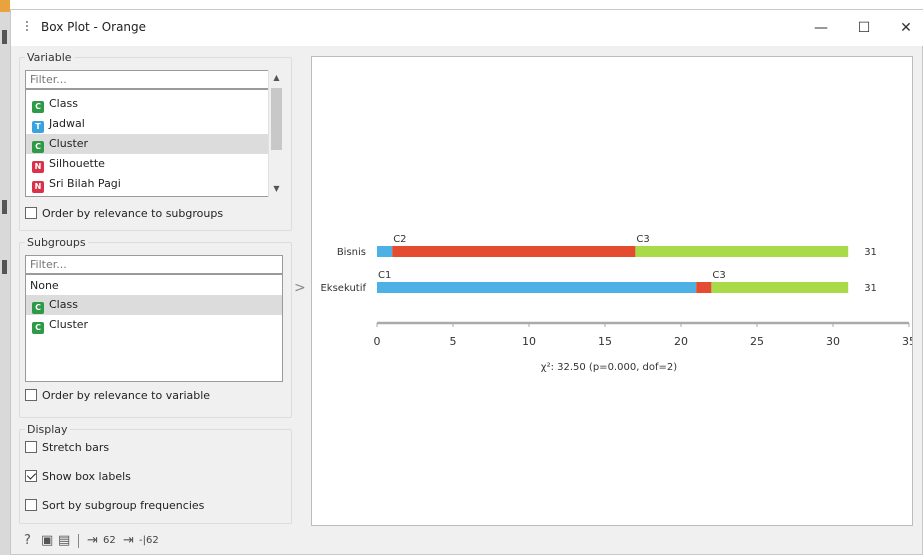 The image size is (923, 555). Describe the element at coordinates (154, 305) in the screenshot. I see `subgroup-item-class: C Class` at that location.